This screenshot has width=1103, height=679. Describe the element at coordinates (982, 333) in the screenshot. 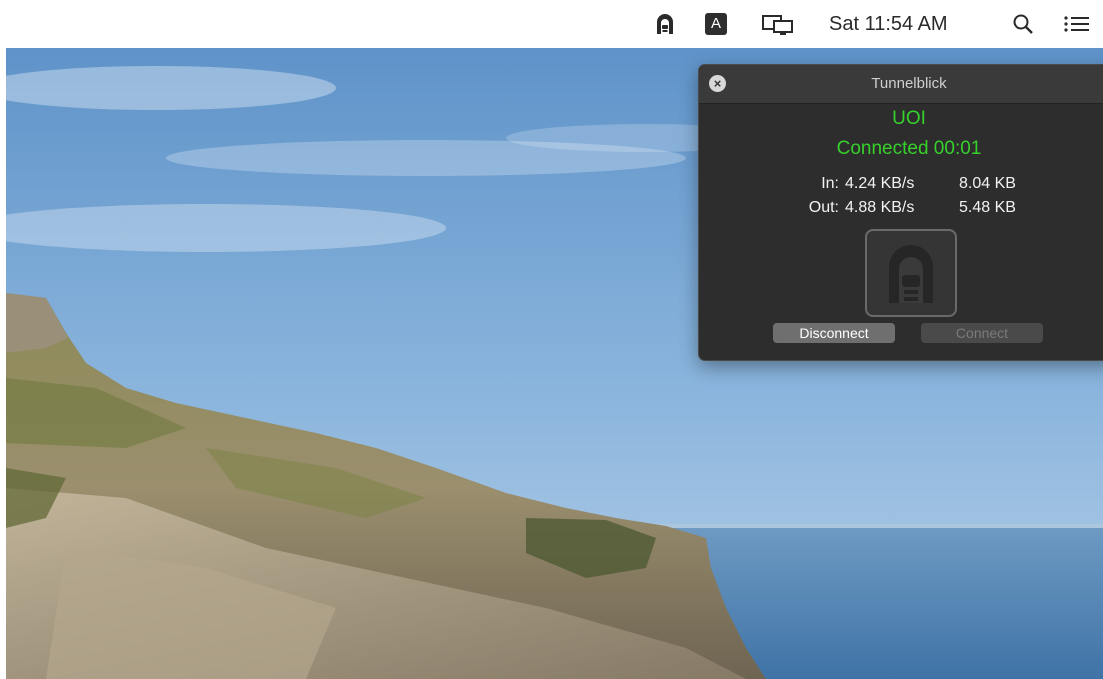

I see `connect-button: Connect` at that location.